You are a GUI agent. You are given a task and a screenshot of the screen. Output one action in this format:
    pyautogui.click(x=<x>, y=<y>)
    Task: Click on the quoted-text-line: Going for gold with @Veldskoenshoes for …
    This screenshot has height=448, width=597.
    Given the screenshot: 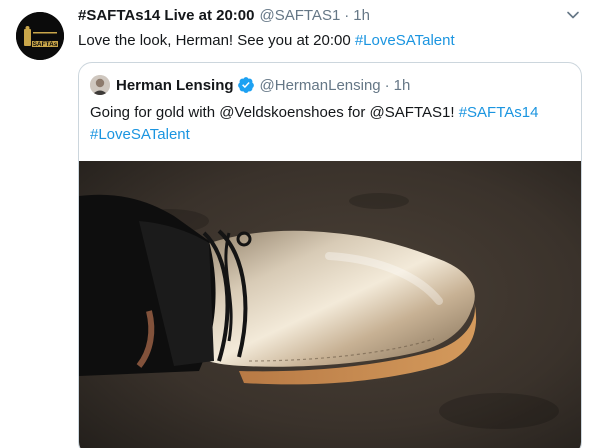 What is the action you would take?
    pyautogui.click(x=330, y=113)
    